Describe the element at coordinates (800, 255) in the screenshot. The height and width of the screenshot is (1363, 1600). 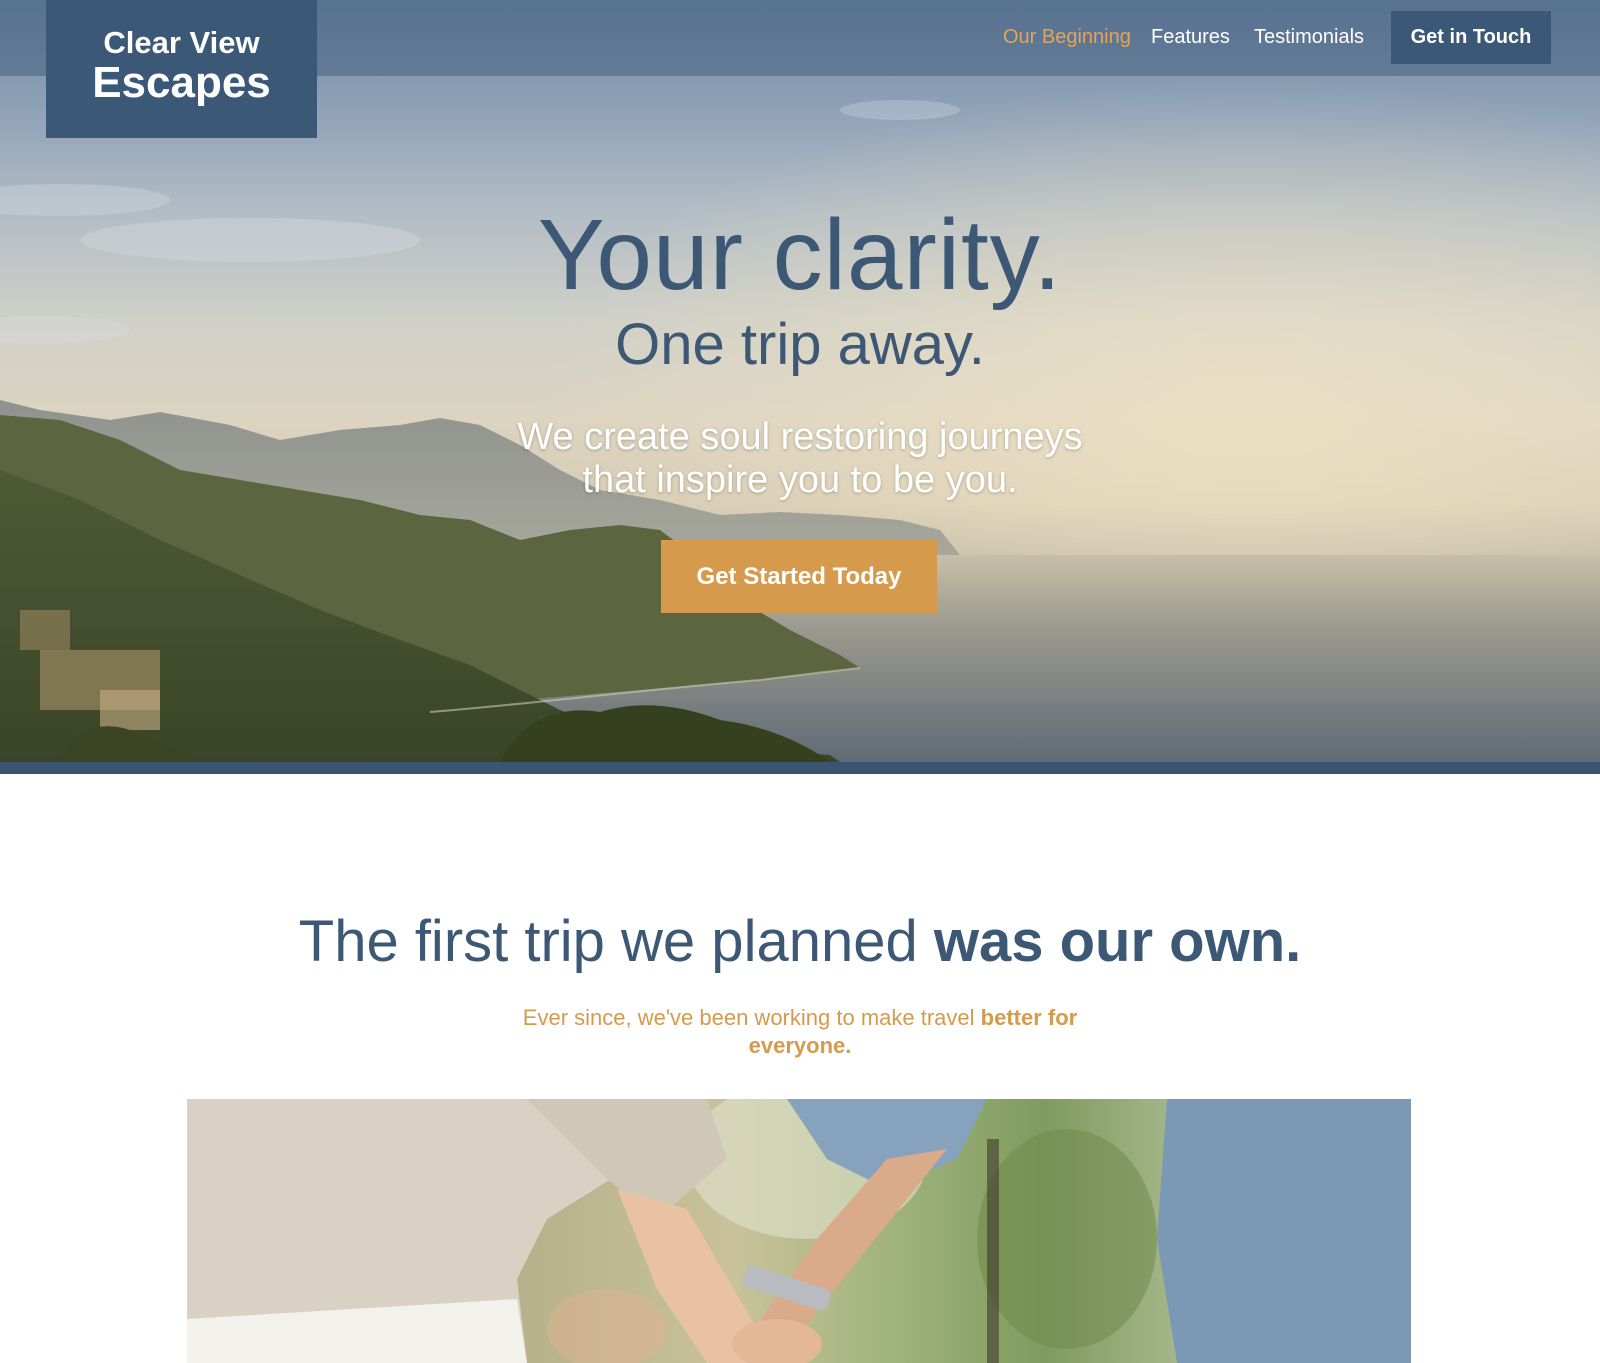
I see `hero-title: Your clarity.` at that location.